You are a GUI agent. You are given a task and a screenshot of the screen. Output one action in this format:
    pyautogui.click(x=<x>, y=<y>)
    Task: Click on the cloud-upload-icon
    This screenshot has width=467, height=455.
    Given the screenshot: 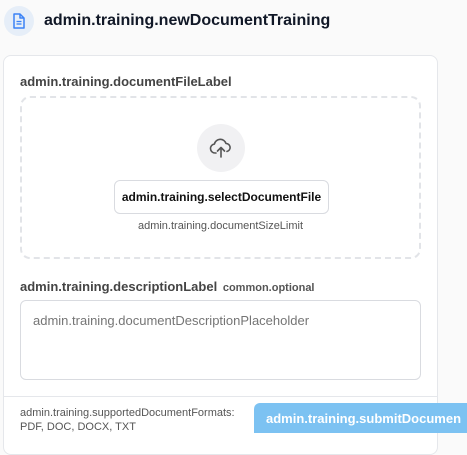 What is the action you would take?
    pyautogui.click(x=221, y=148)
    